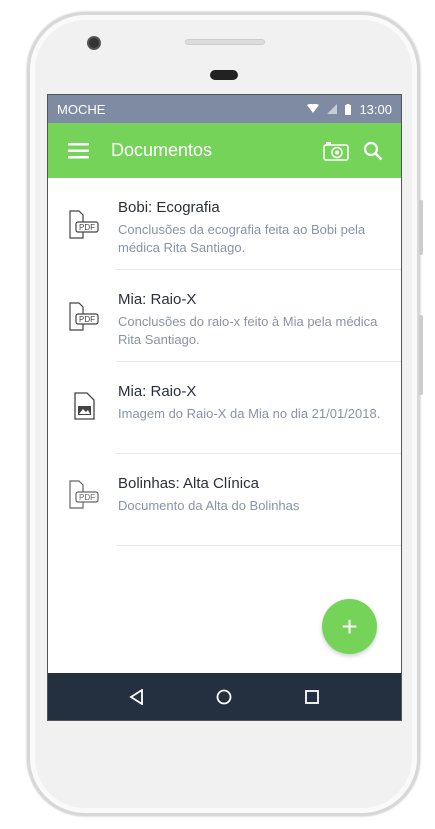  Describe the element at coordinates (137, 696) in the screenshot. I see `back-icon` at that location.